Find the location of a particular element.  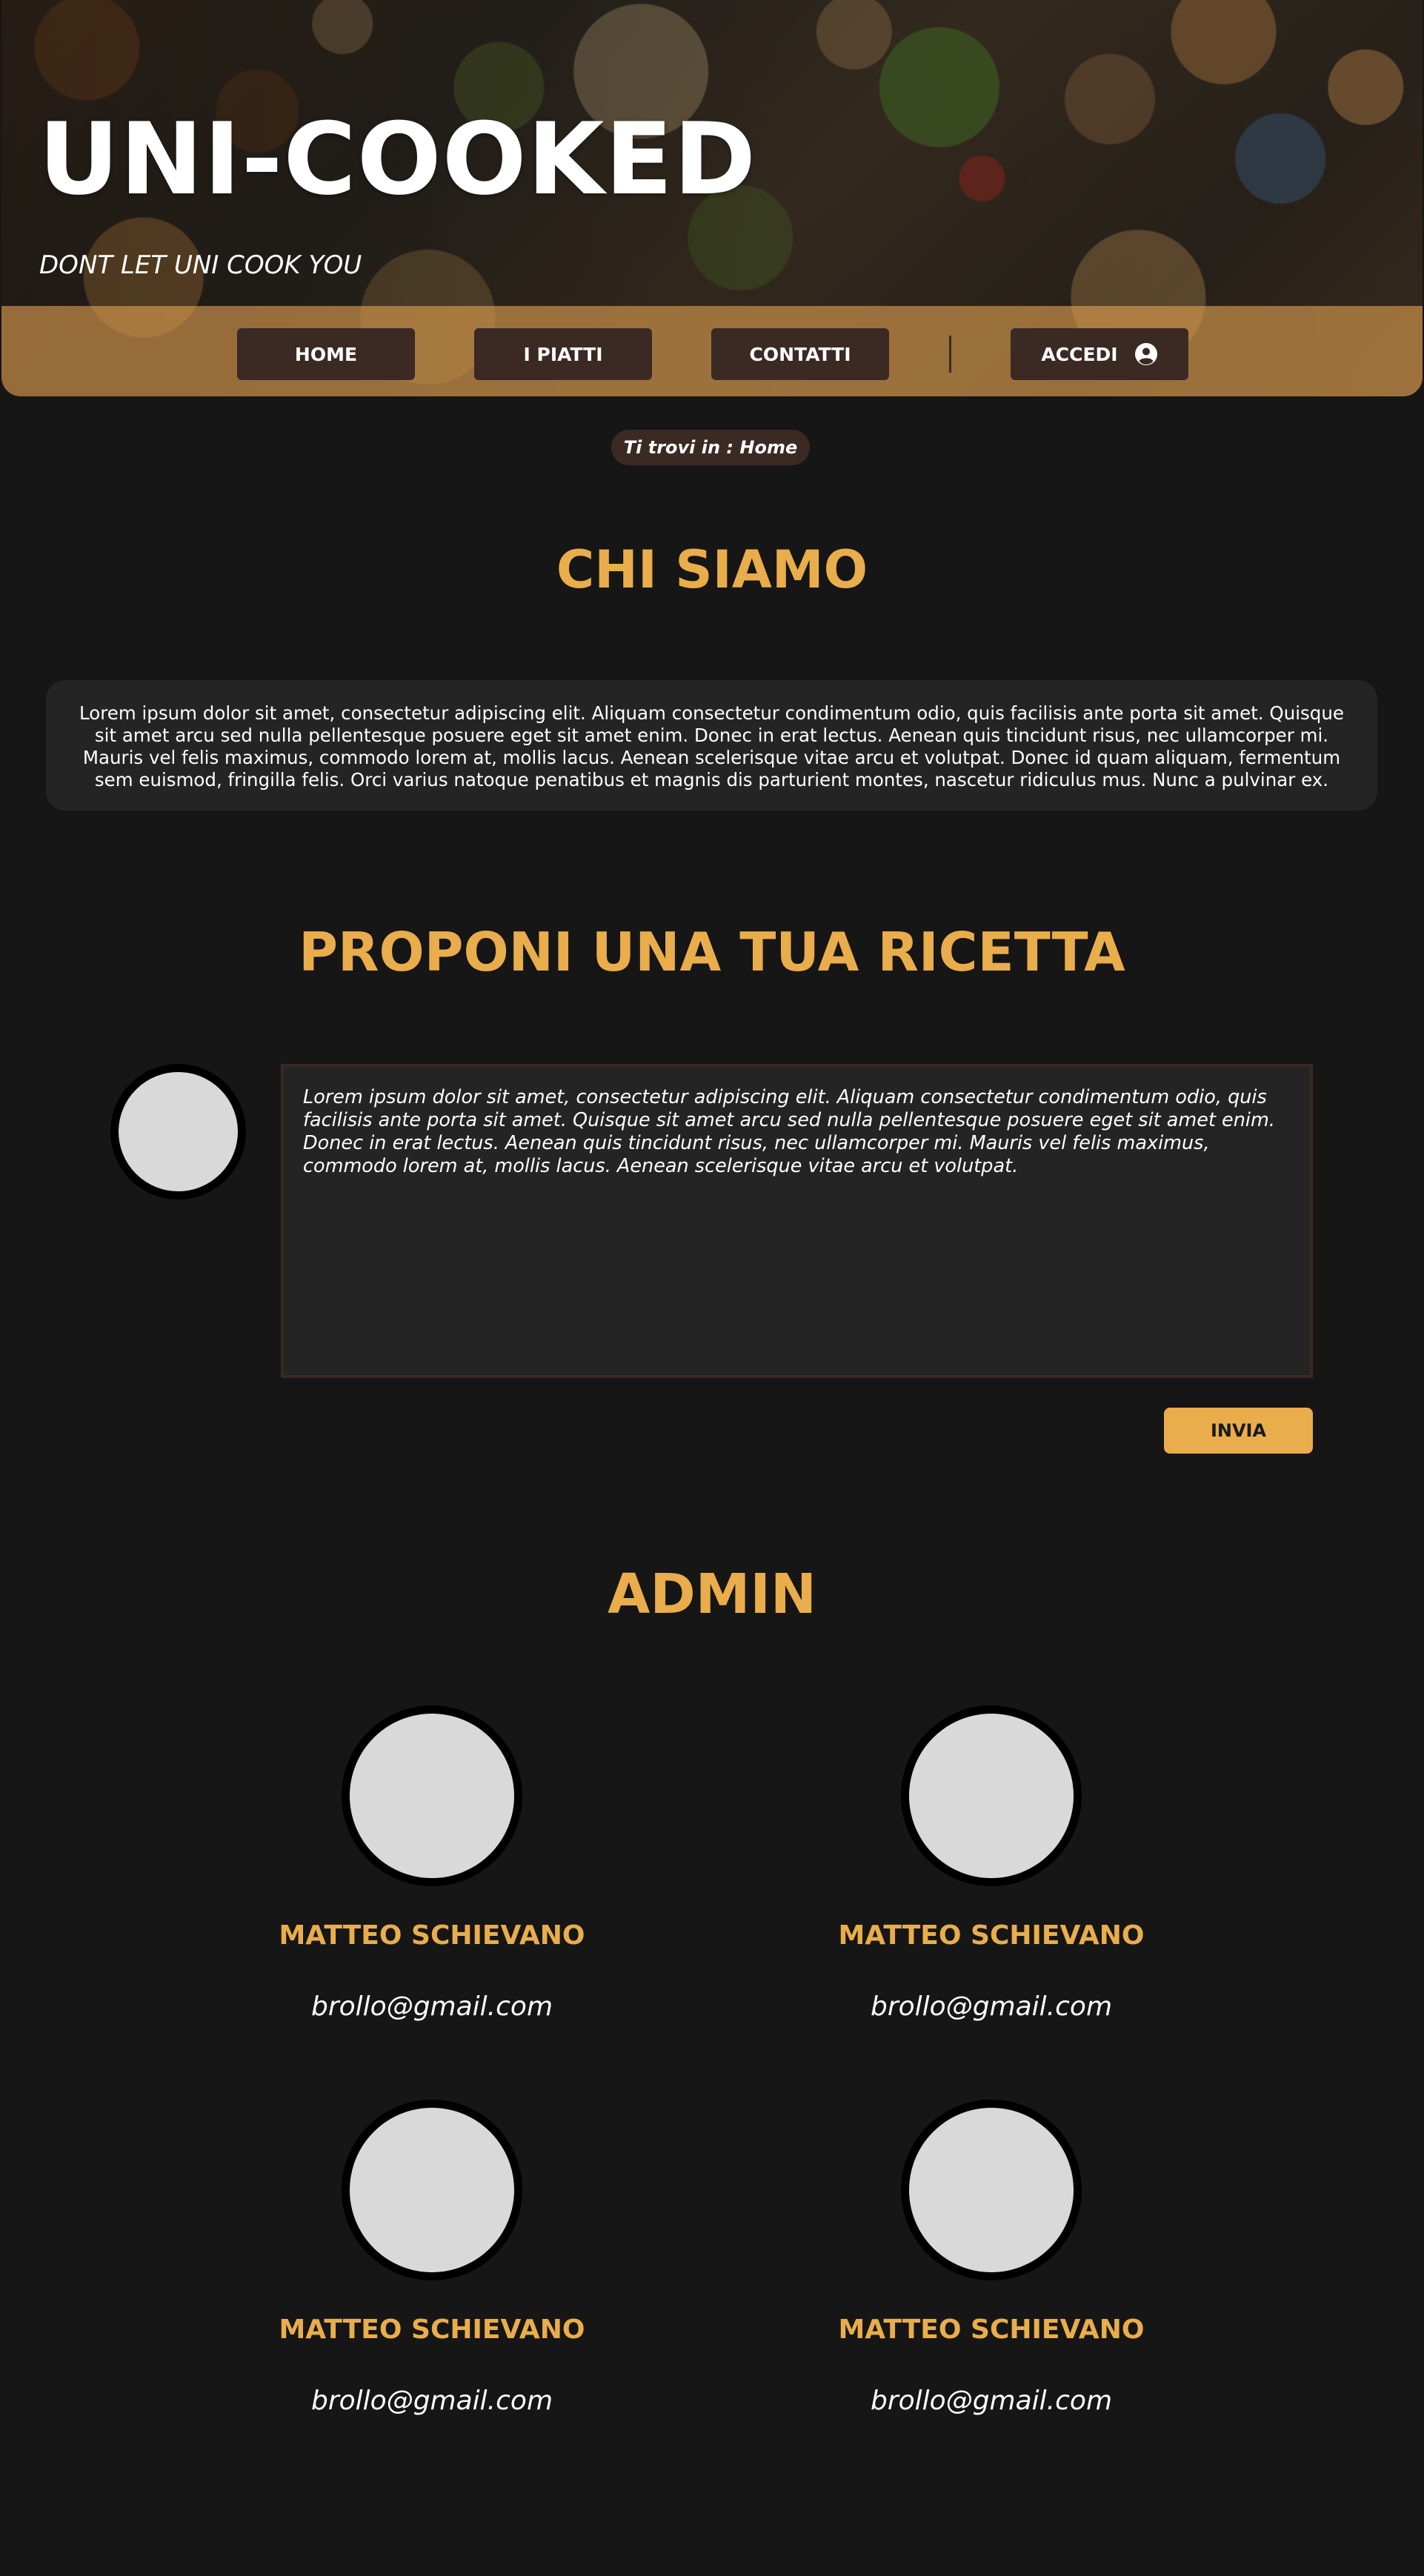

nav-home-button: HOME is located at coordinates (326, 354).